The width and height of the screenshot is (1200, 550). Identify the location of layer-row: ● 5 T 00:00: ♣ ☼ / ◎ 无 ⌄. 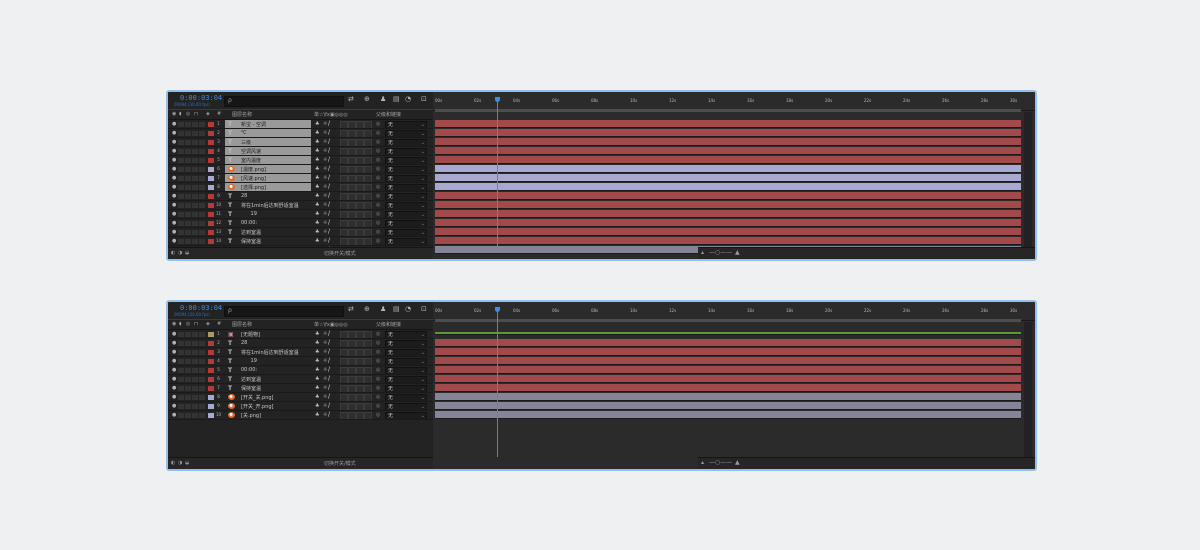
(300, 370).